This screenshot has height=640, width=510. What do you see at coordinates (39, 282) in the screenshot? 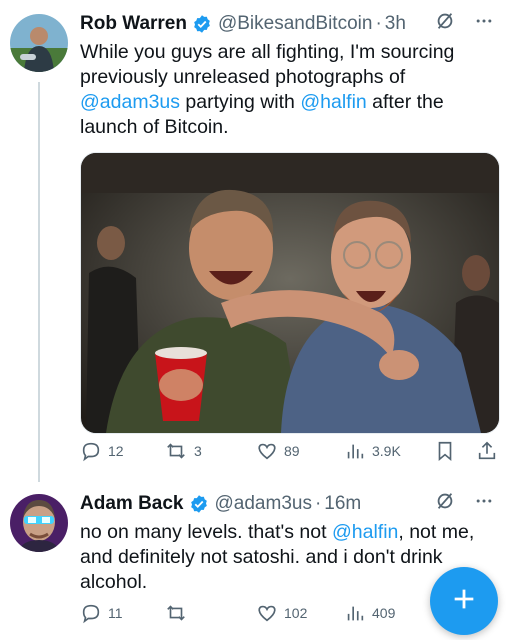
I see `thread-line` at bounding box center [39, 282].